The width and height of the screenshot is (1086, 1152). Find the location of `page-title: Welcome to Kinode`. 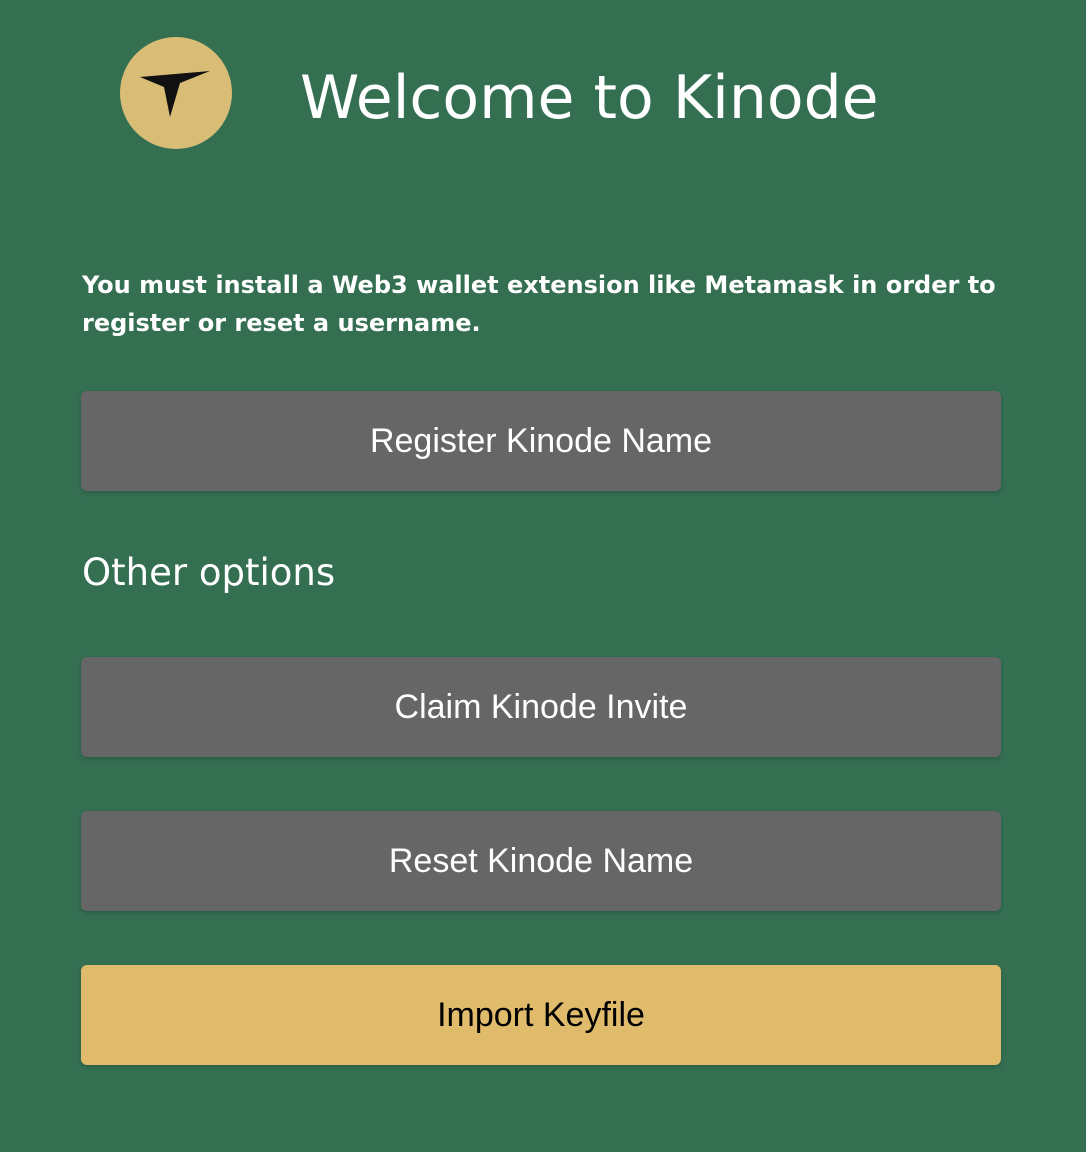

page-title: Welcome to Kinode is located at coordinates (589, 98).